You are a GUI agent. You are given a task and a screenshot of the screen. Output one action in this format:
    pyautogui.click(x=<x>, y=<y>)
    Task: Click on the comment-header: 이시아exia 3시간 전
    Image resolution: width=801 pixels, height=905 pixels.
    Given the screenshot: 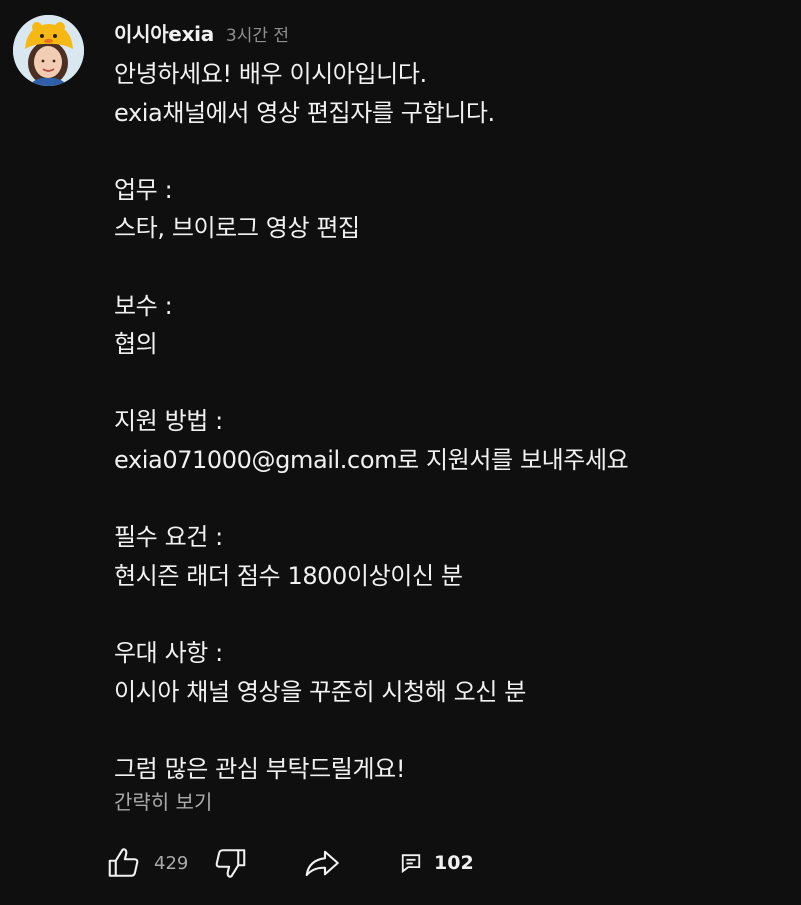 What is the action you would take?
    pyautogui.click(x=201, y=32)
    